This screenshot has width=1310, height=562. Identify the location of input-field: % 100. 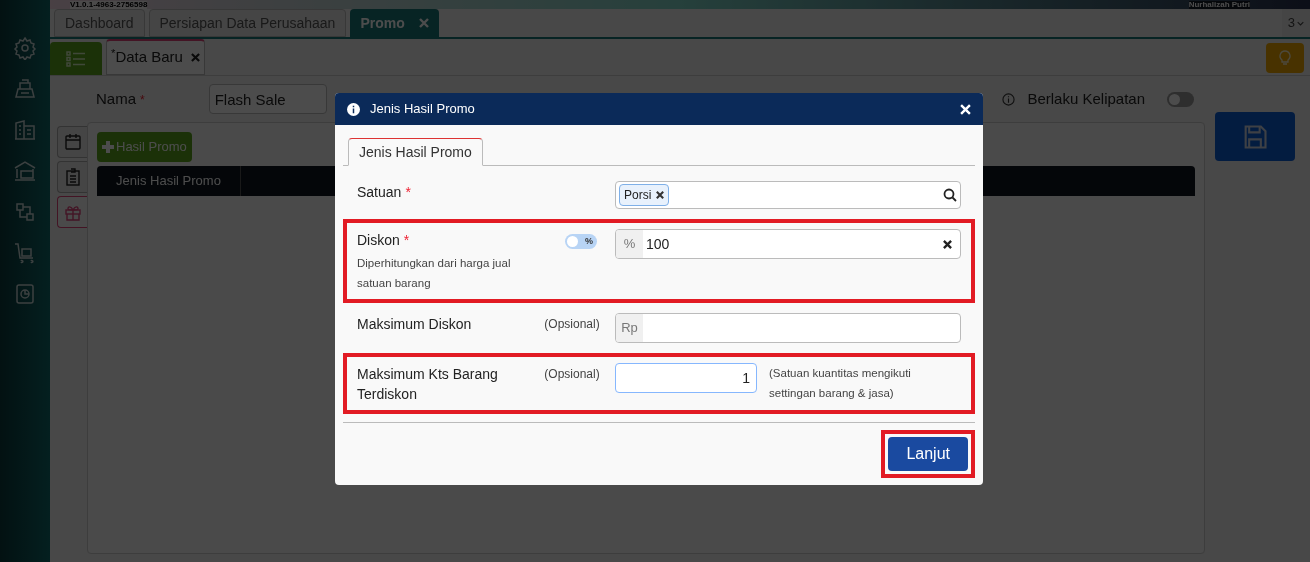
(788, 244).